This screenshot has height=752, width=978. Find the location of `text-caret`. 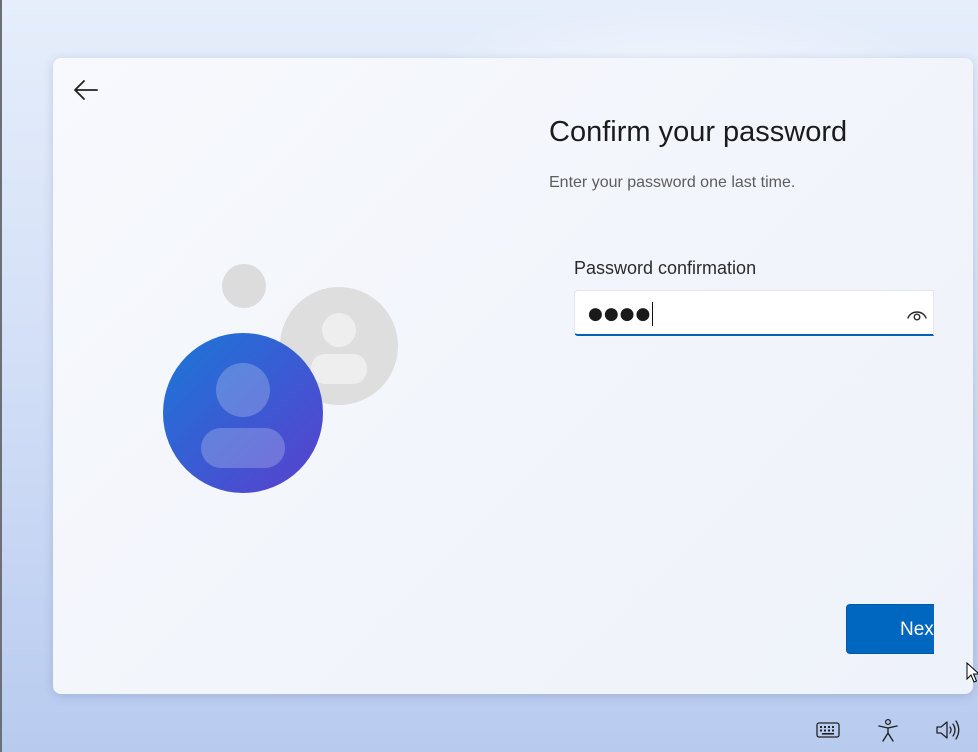

text-caret is located at coordinates (653, 314).